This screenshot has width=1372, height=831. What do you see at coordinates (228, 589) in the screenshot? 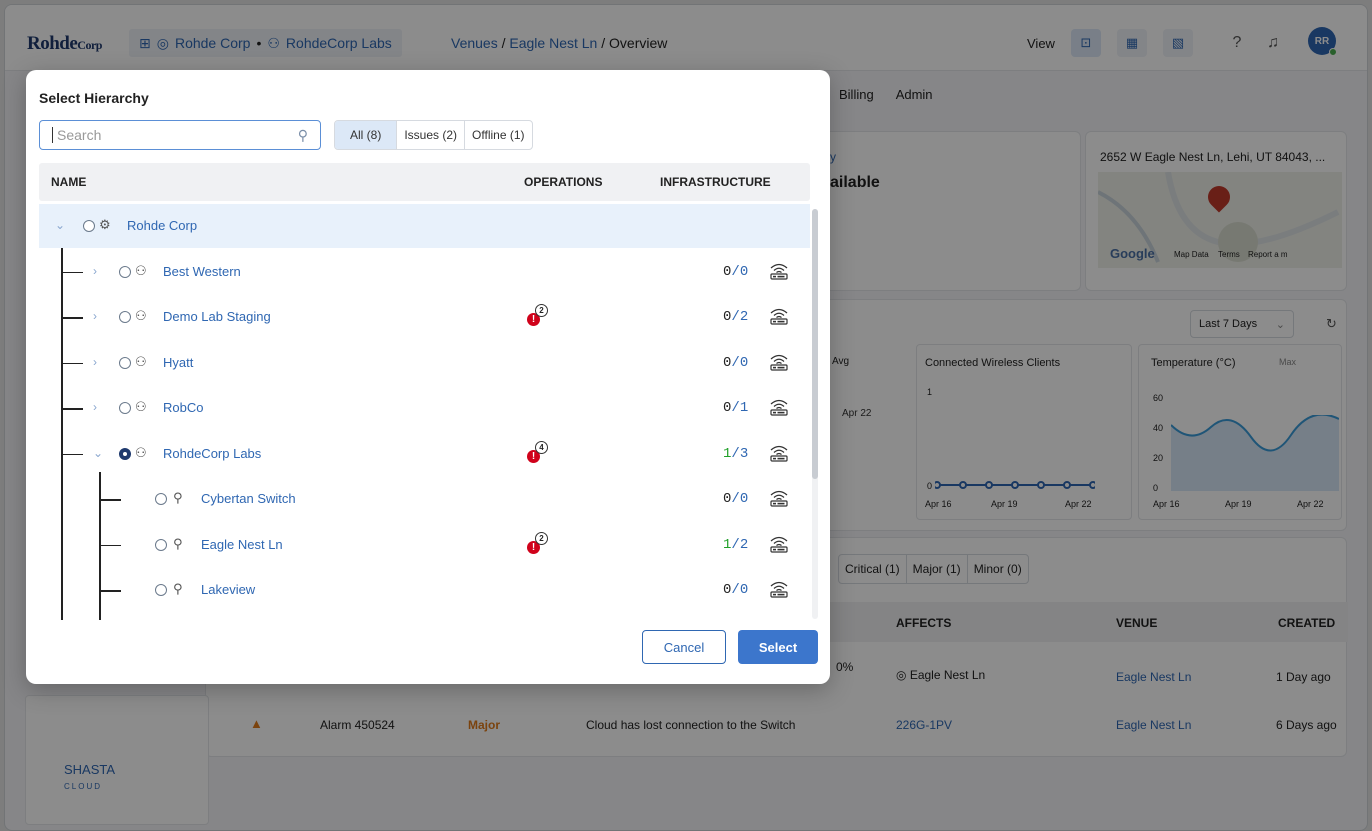
I see `hierarchy-row-label: Lakeview` at bounding box center [228, 589].